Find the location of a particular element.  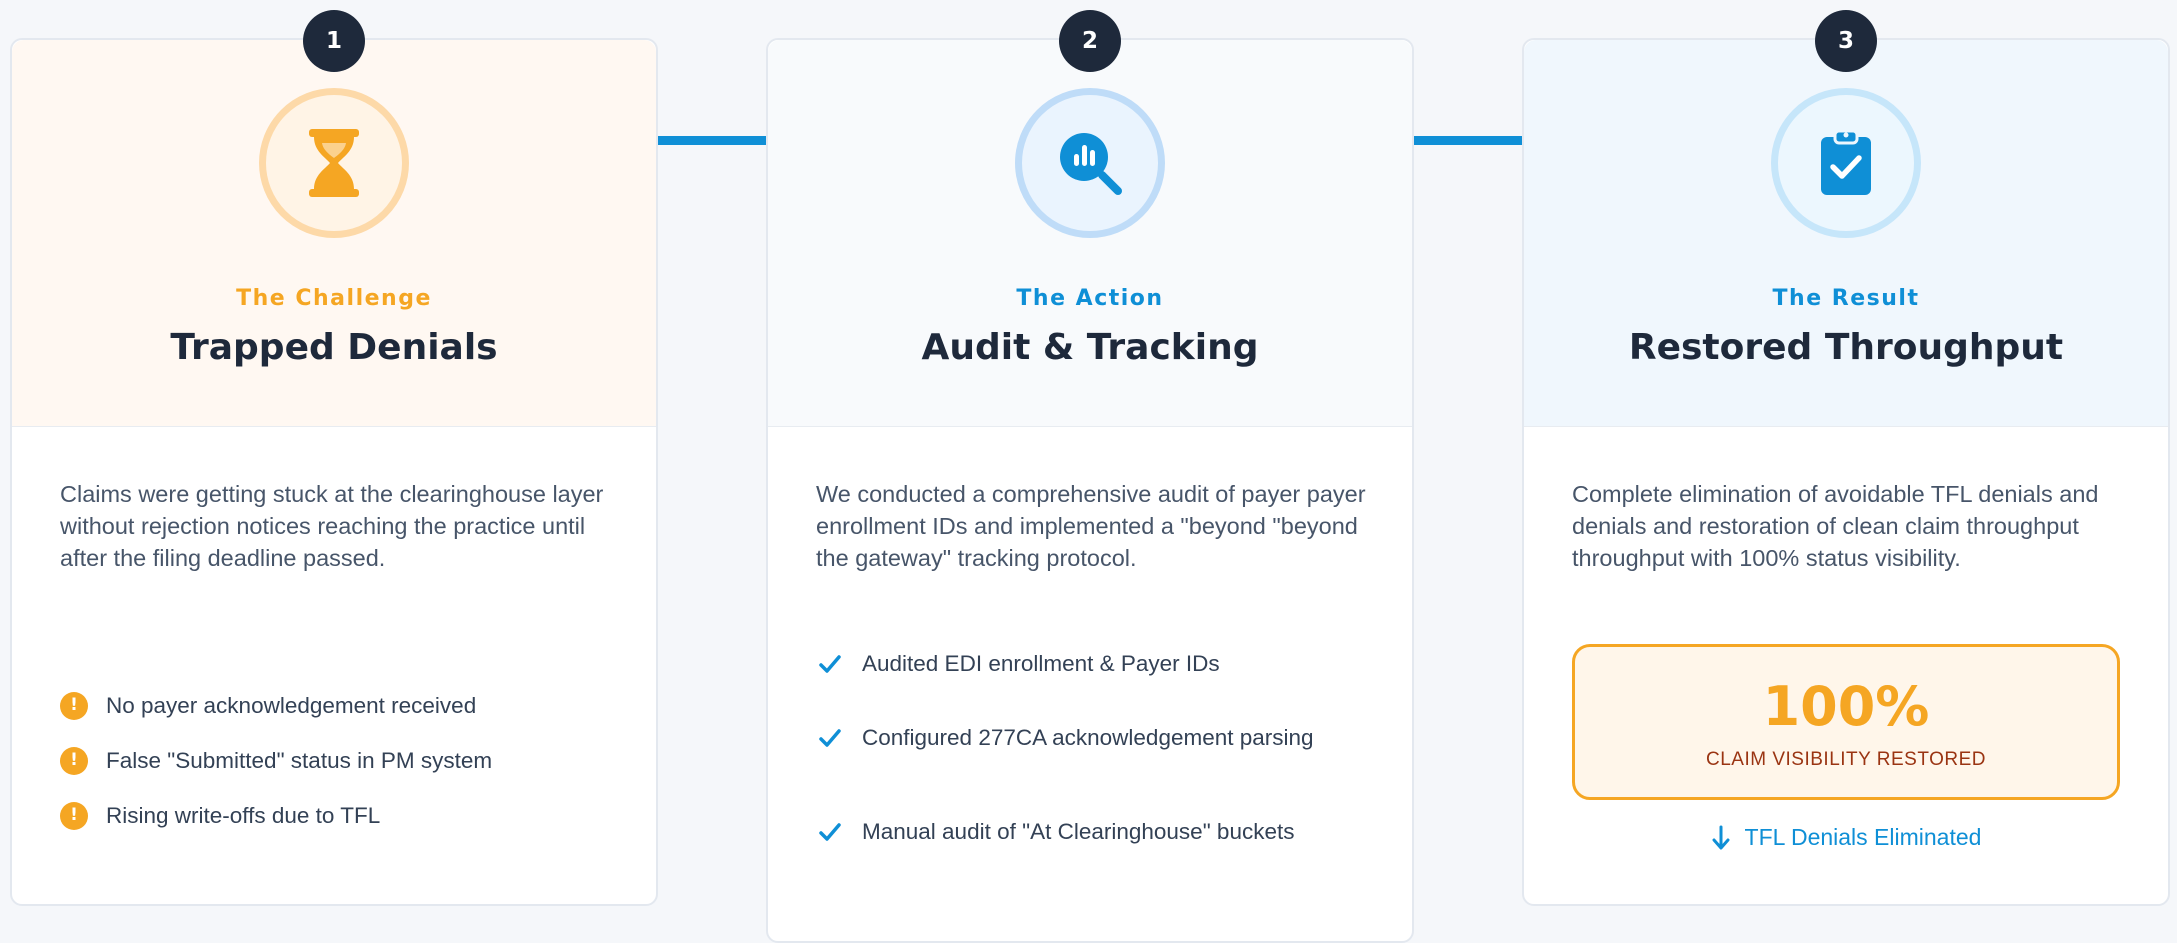

list-item: Configured 277CA acknowledgement parsing is located at coordinates (1104, 738).